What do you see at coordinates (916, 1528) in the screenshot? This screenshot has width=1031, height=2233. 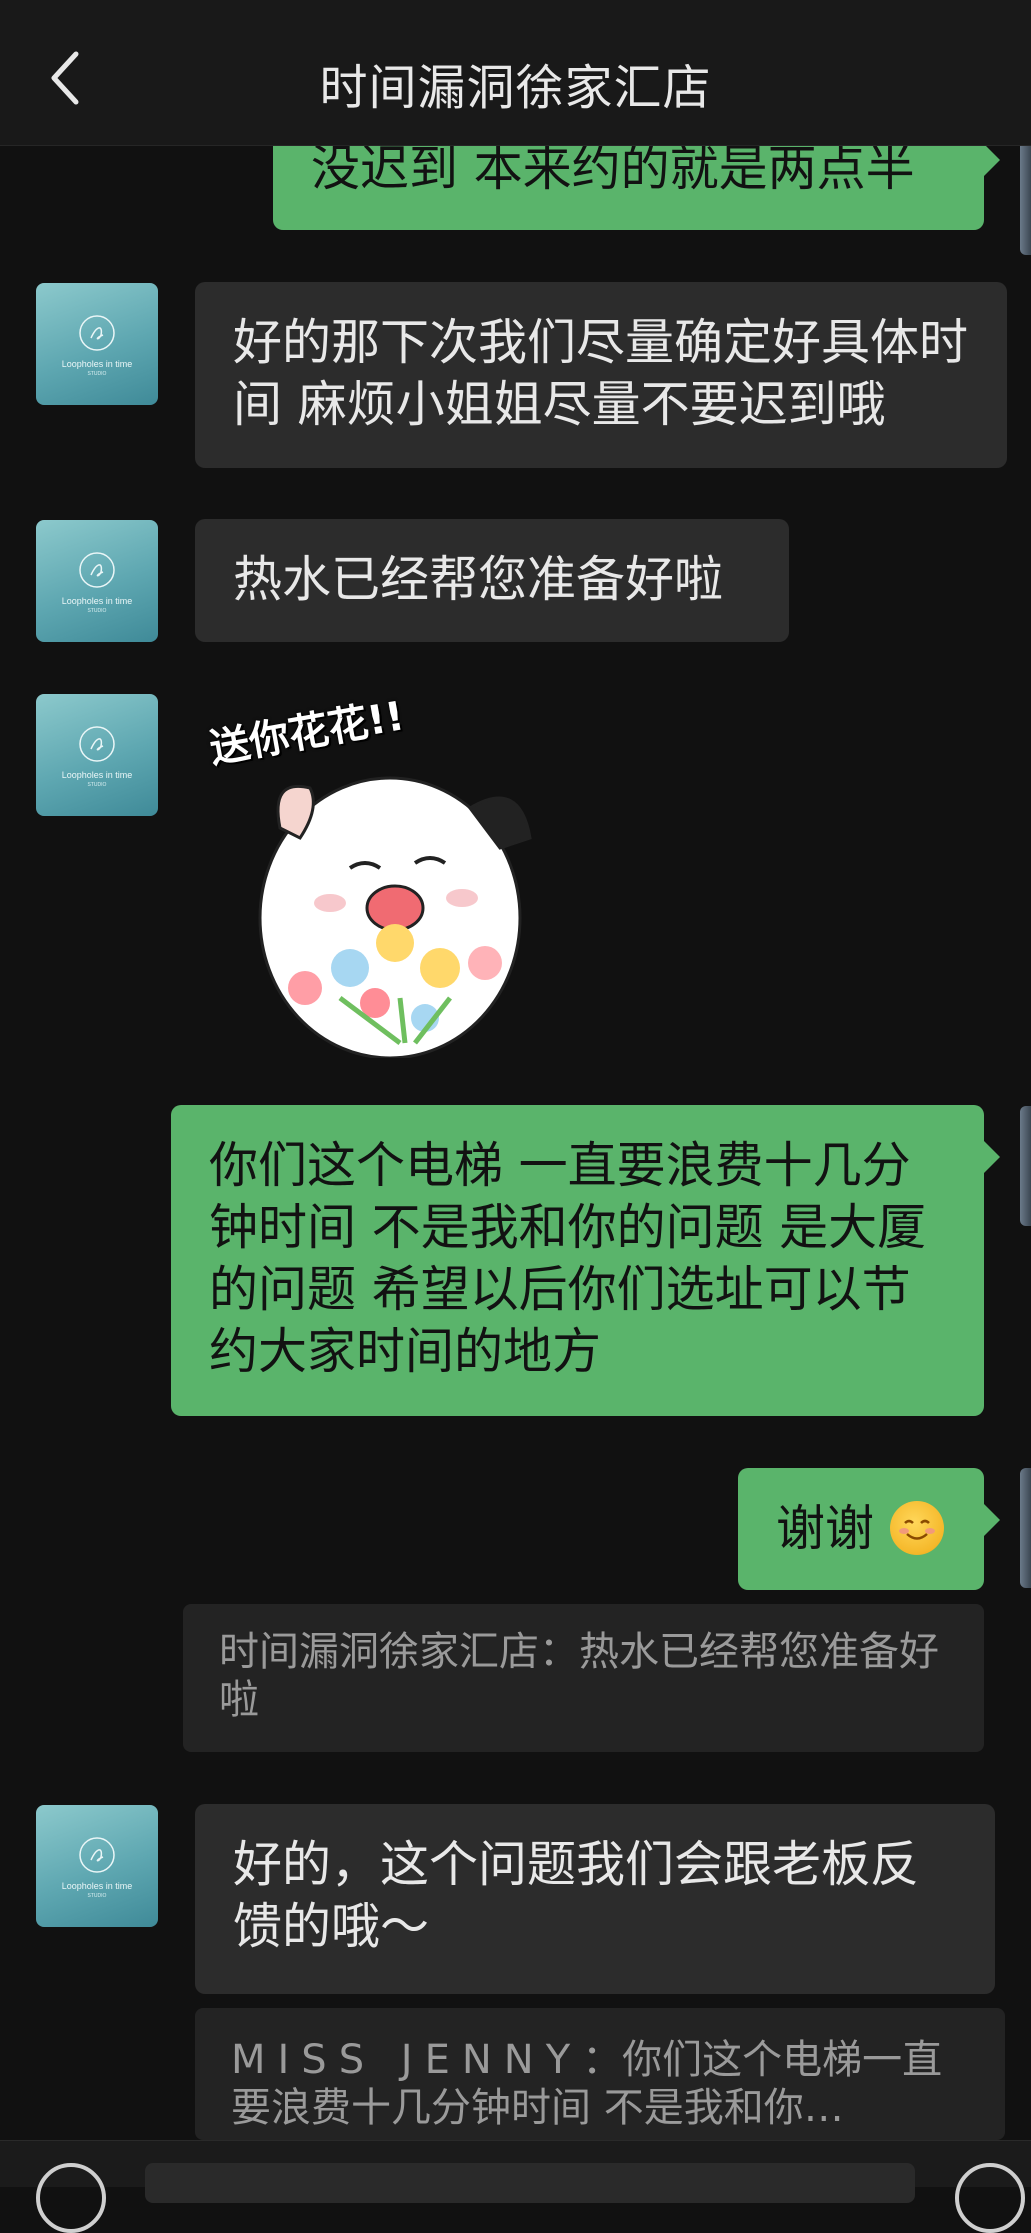 I see `smile-emoji-icon` at bounding box center [916, 1528].